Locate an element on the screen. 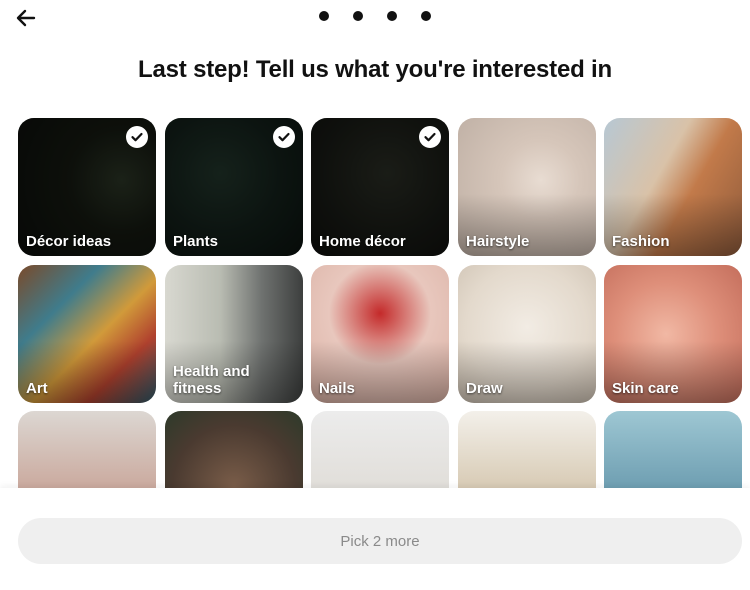 Image resolution: width=750 pixels, height=590 pixels. topic-label: Health and fitness is located at coordinates (211, 380).